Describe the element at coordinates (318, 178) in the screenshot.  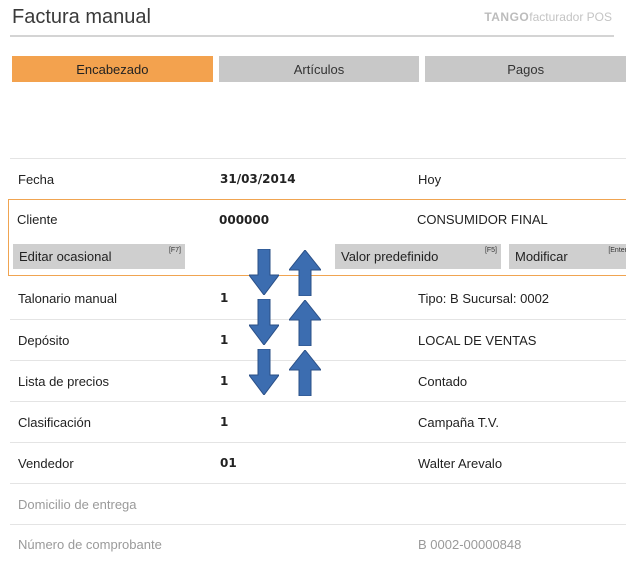
I see `row-fecha: Fecha 31/03/2014 Hoy` at that location.